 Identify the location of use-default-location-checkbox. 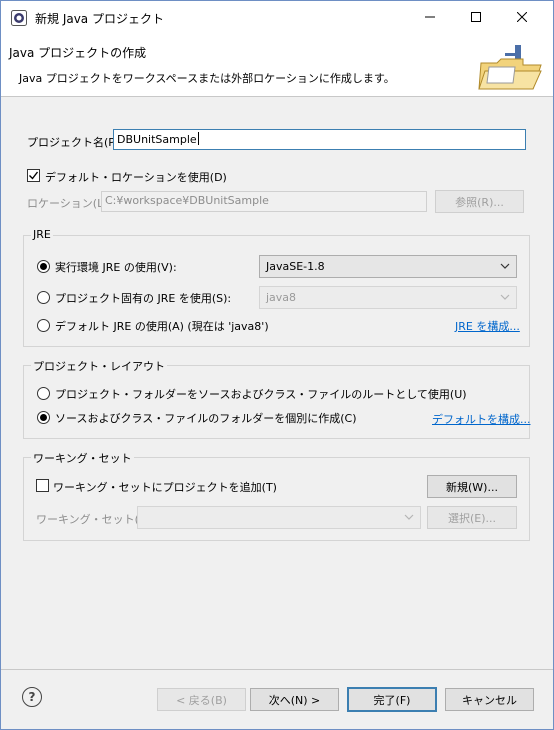
(33, 175).